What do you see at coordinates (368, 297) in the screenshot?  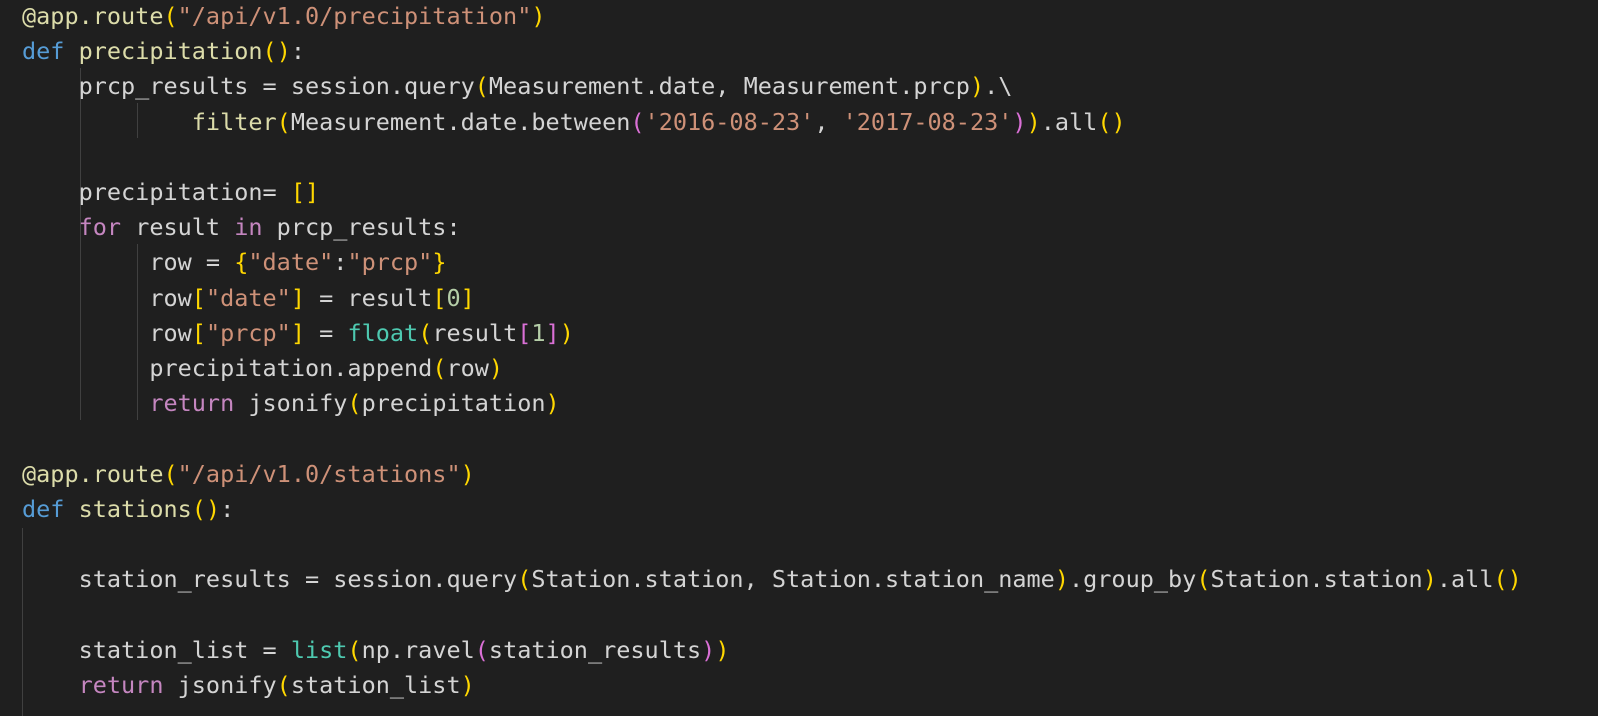 I see `code-token: = result` at bounding box center [368, 297].